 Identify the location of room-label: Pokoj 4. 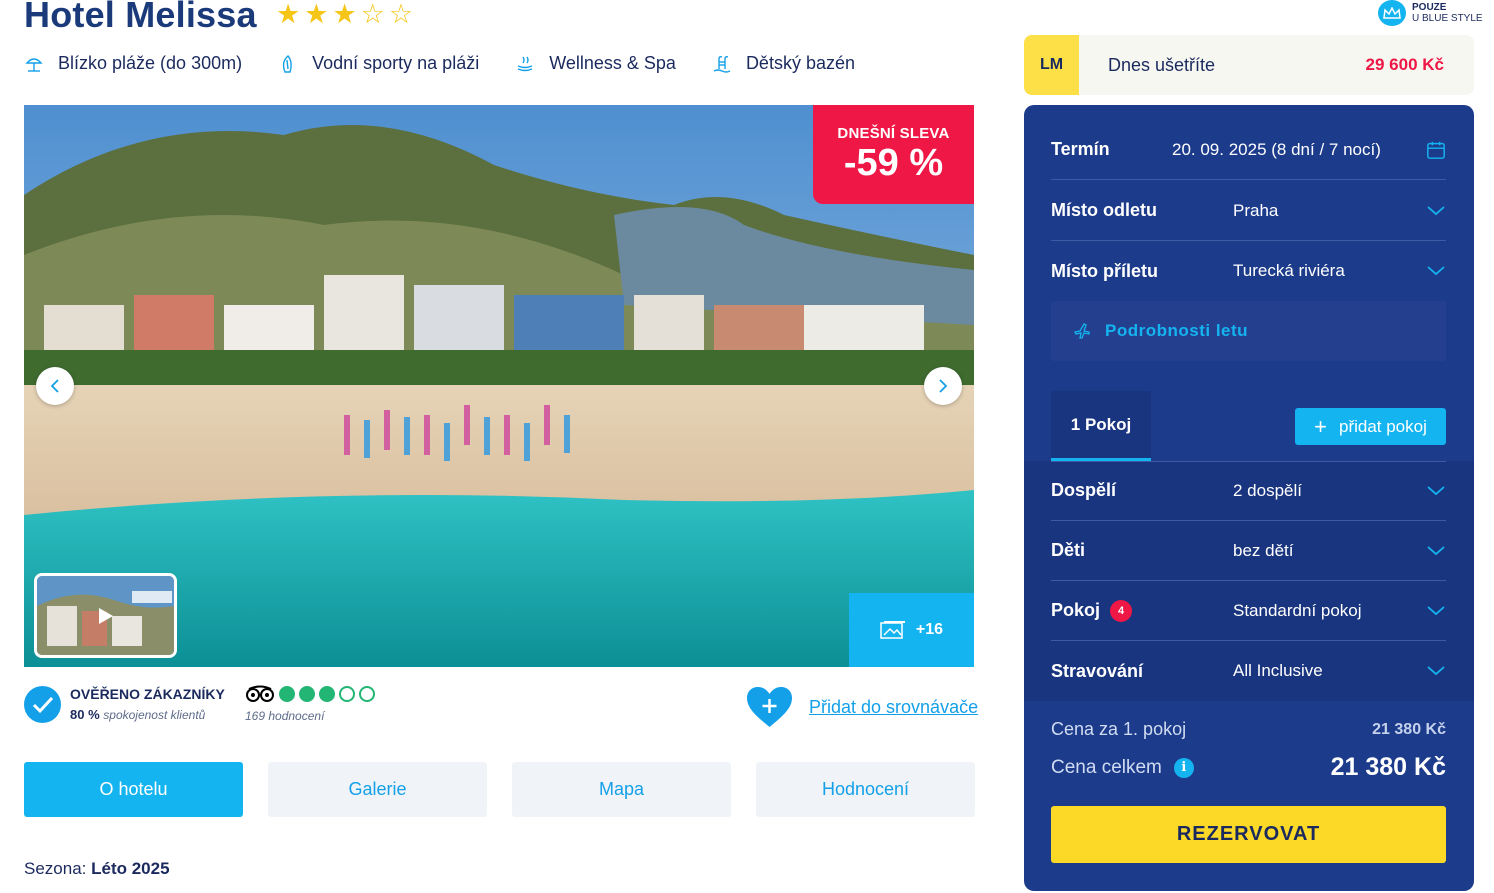
(1142, 610).